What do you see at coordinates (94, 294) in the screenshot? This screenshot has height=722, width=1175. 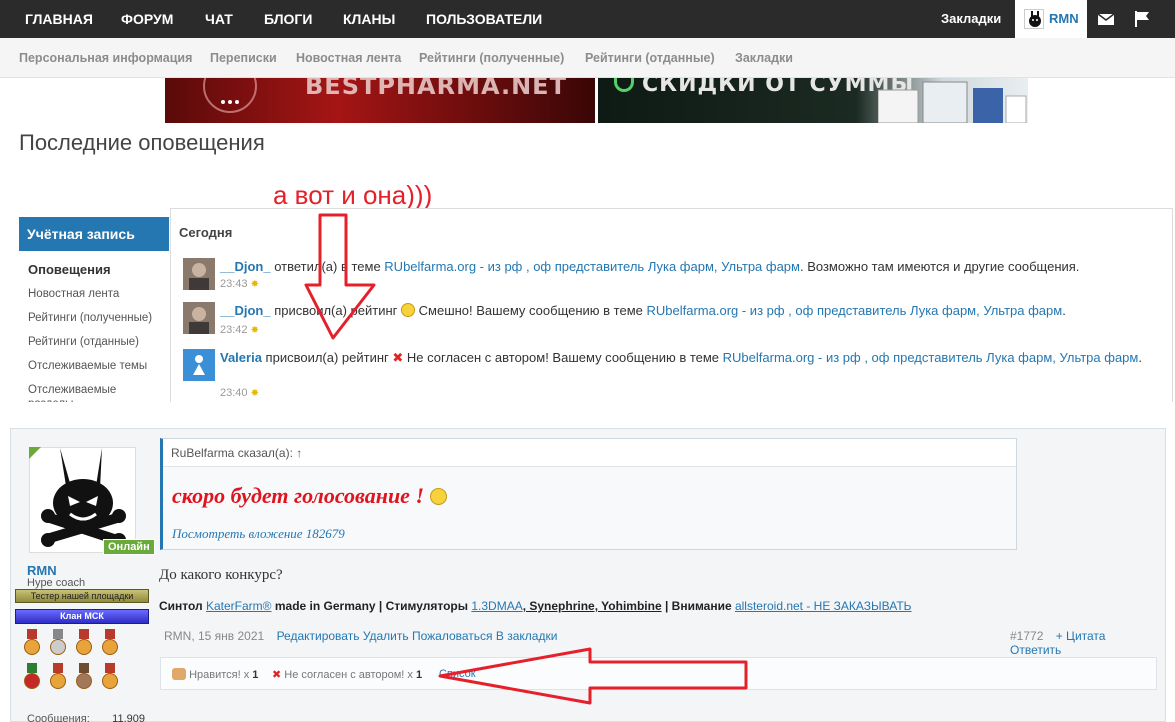 I see `sidebar-item-news-feed: Новостная лента` at bounding box center [94, 294].